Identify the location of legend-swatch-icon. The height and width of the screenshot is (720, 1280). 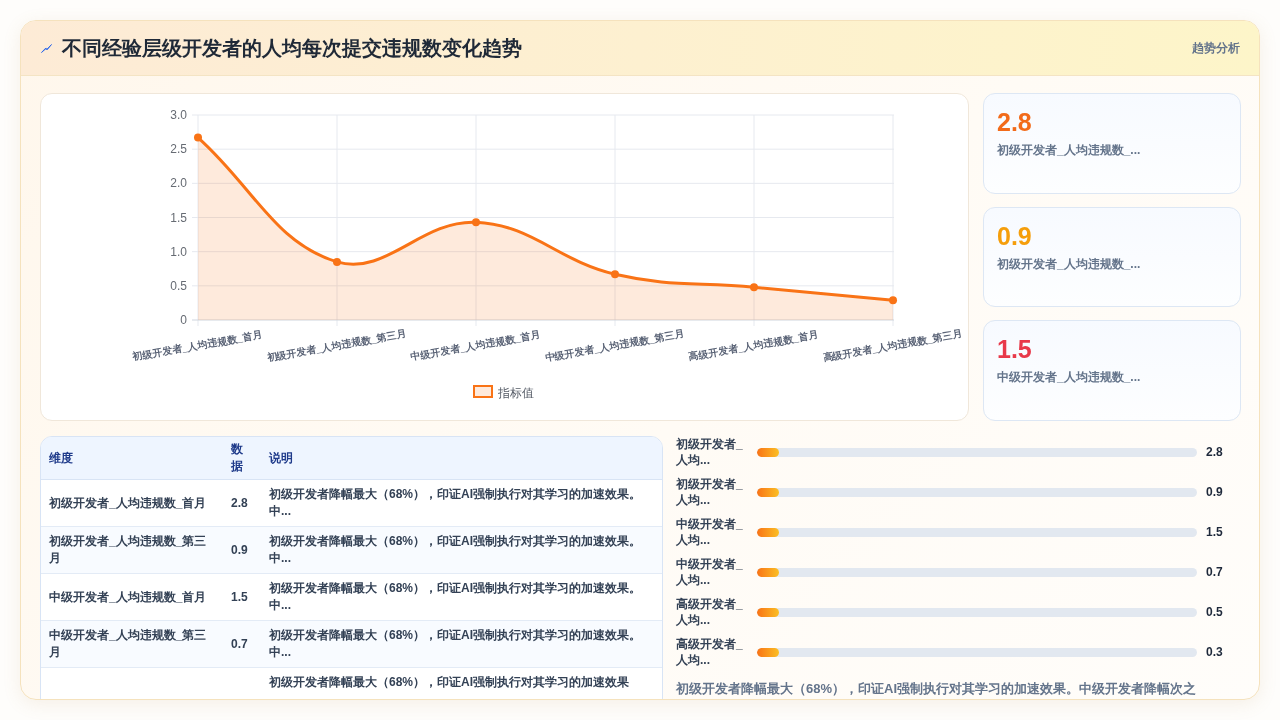
(483, 391).